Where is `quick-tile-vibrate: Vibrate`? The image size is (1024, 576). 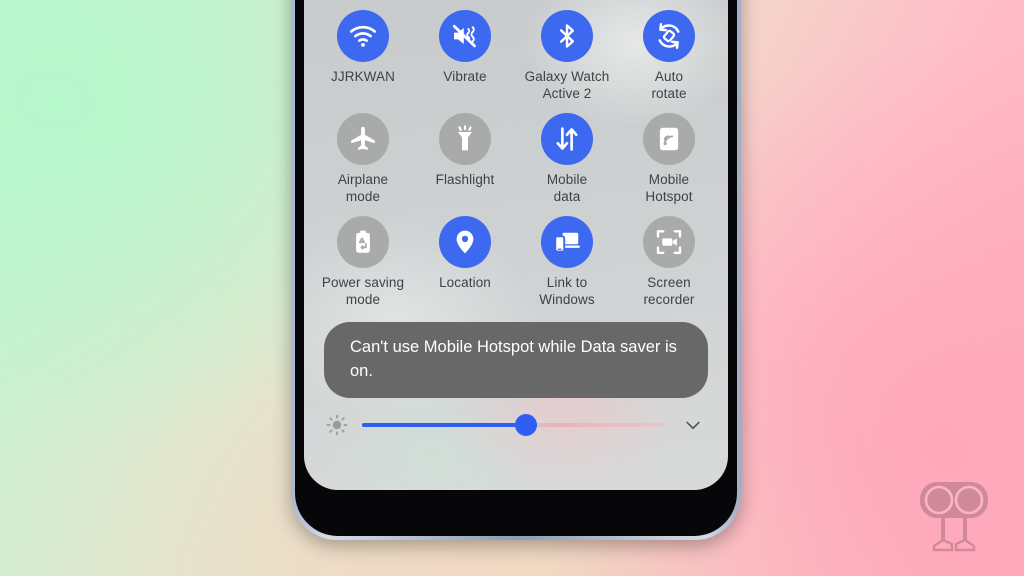 quick-tile-vibrate: Vibrate is located at coordinates (465, 56).